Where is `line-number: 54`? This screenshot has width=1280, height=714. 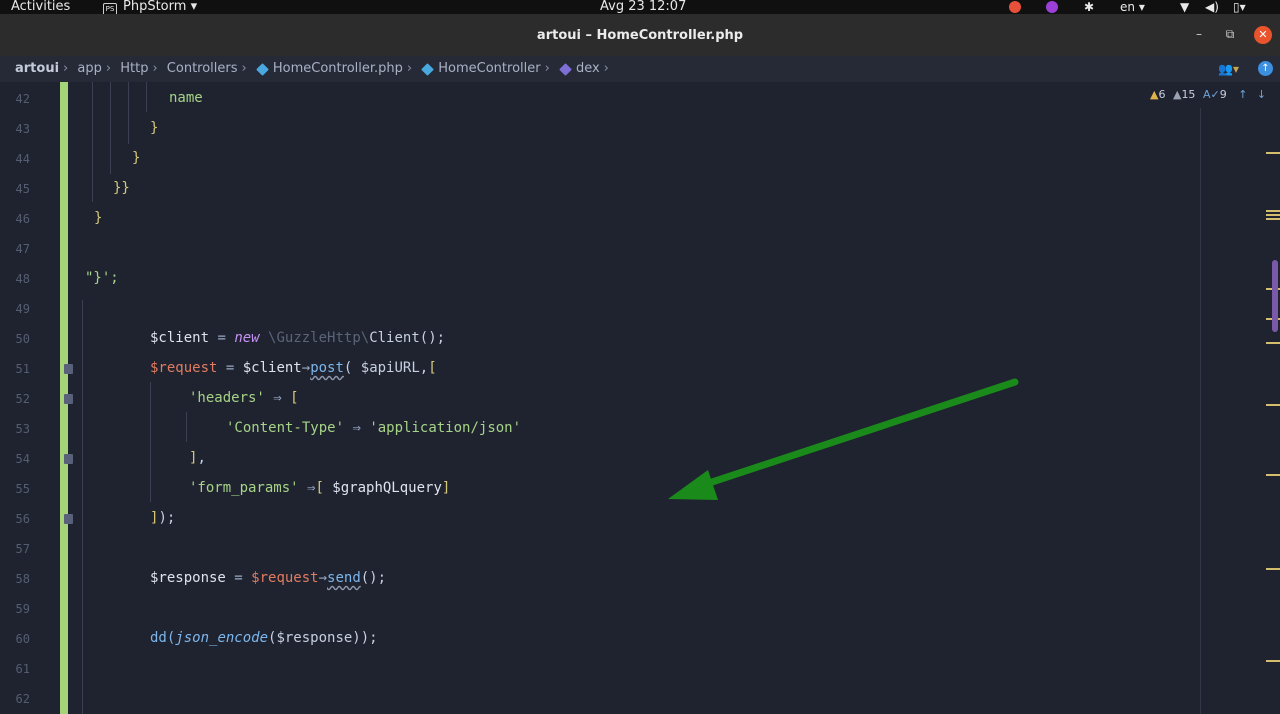 line-number: 54 is located at coordinates (22, 459).